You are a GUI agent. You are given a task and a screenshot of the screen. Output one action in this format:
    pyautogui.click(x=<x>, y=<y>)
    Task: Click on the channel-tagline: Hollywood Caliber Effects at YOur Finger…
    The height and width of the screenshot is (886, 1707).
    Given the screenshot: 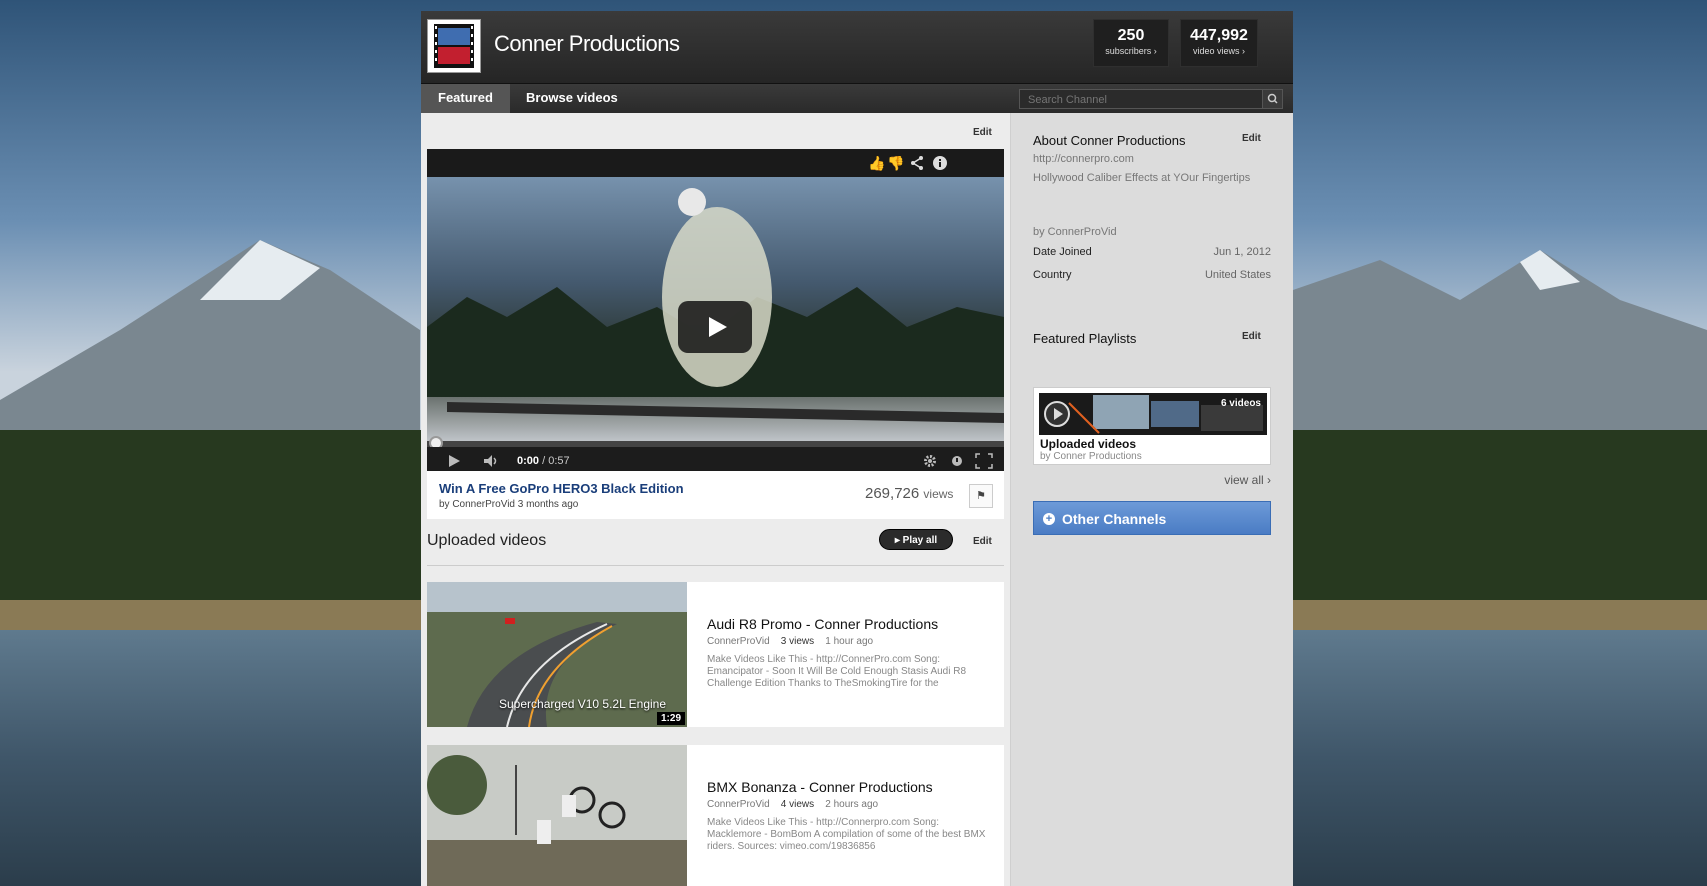 What is the action you would take?
    pyautogui.click(x=1142, y=178)
    